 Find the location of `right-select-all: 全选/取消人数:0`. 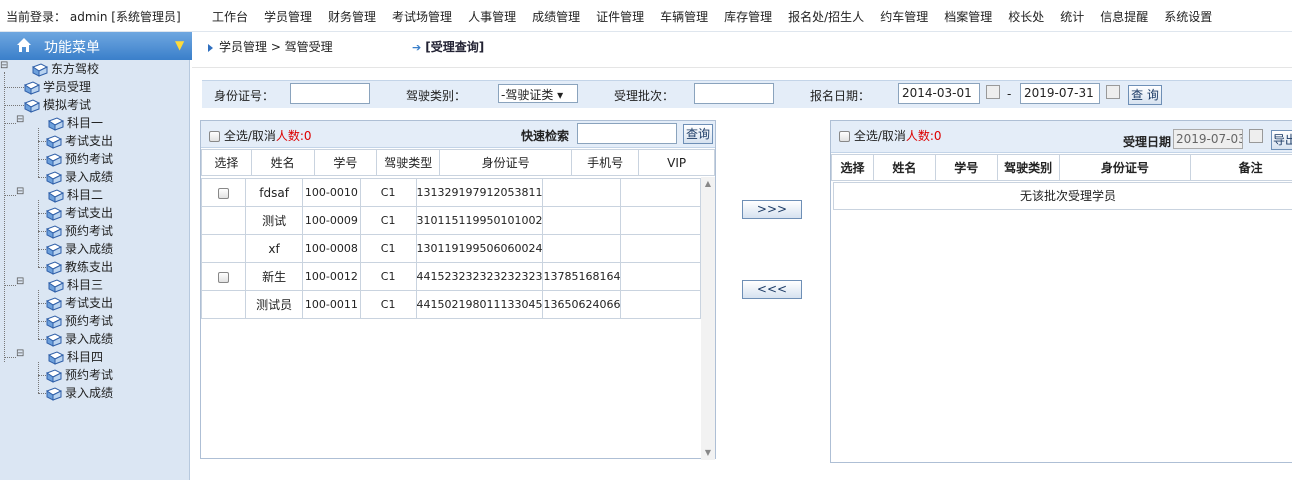

right-select-all: 全选/取消人数:0 is located at coordinates (890, 135).